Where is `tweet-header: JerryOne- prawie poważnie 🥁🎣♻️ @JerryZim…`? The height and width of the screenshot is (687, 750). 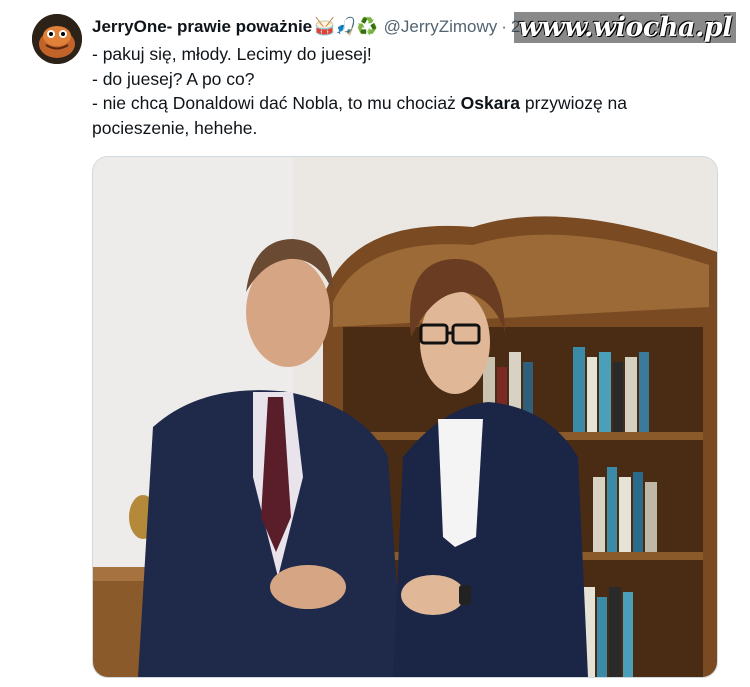 tweet-header: JerryOne- prawie poważnie 🥁🎣♻️ @JerryZim… is located at coordinates (306, 27).